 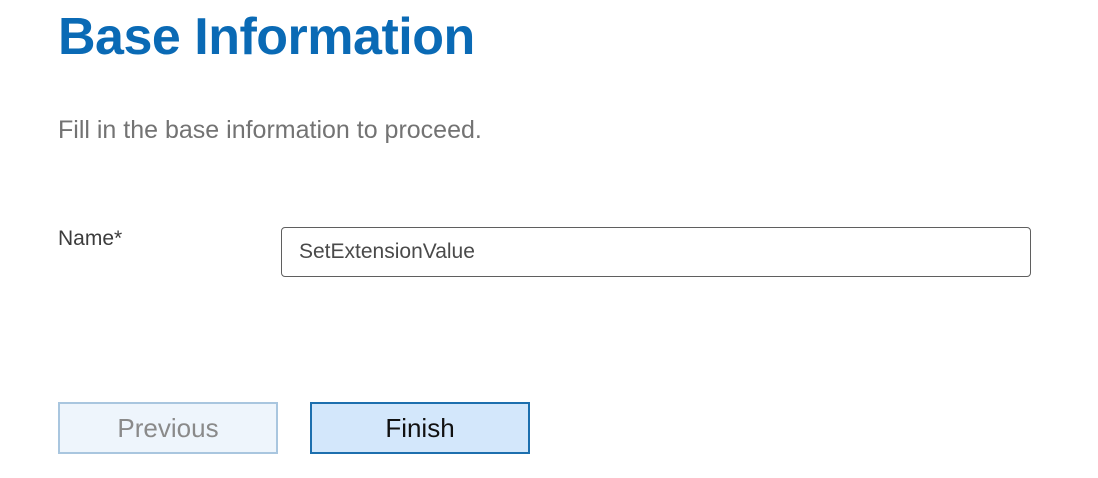 I want to click on previous-button: Previous, so click(x=168, y=428).